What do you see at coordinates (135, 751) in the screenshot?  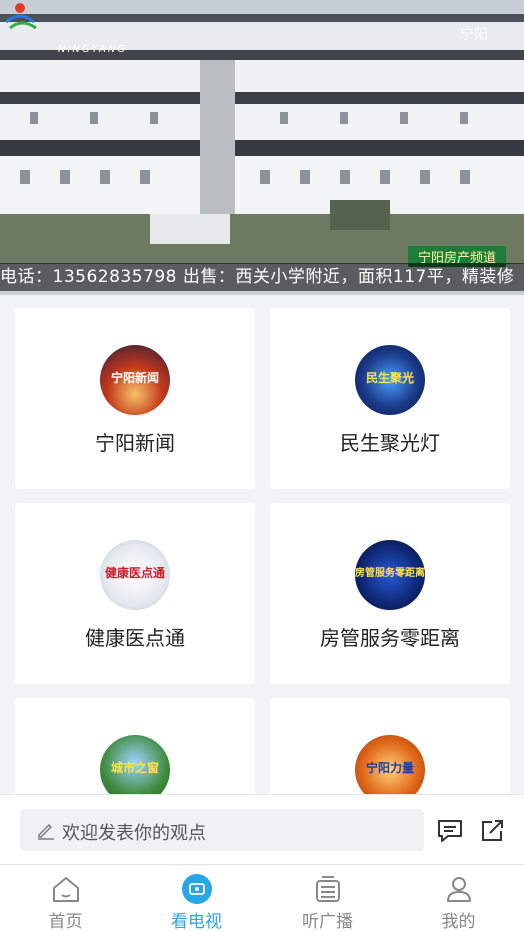 I see `channel-card-city-window: 城市之窗` at bounding box center [135, 751].